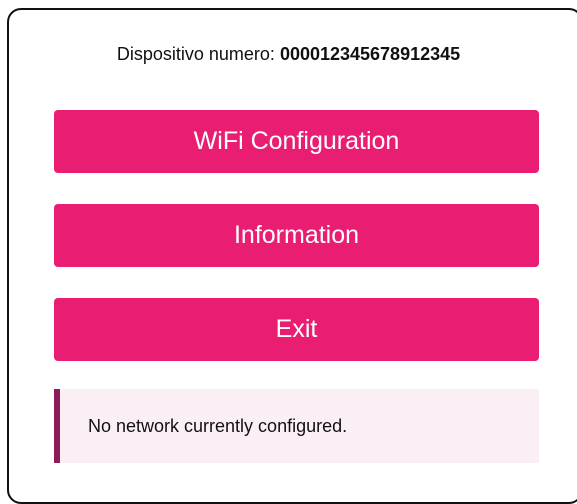 Image resolution: width=577 pixels, height=504 pixels. Describe the element at coordinates (296, 329) in the screenshot. I see `exit-button: Exit` at that location.